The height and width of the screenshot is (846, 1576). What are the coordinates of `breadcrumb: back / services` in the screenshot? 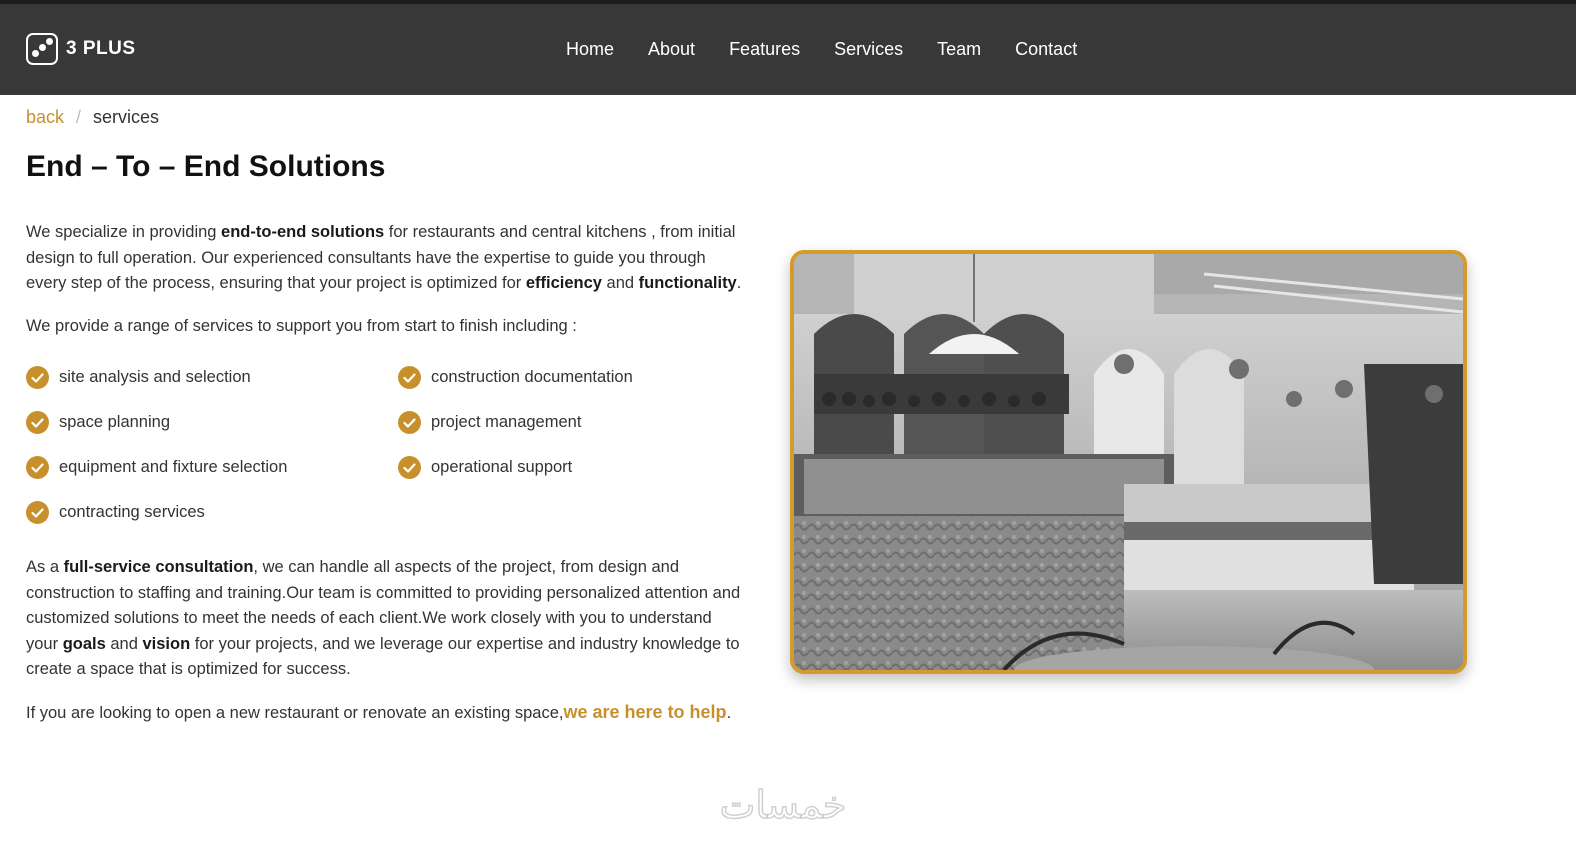 It's located at (92, 117).